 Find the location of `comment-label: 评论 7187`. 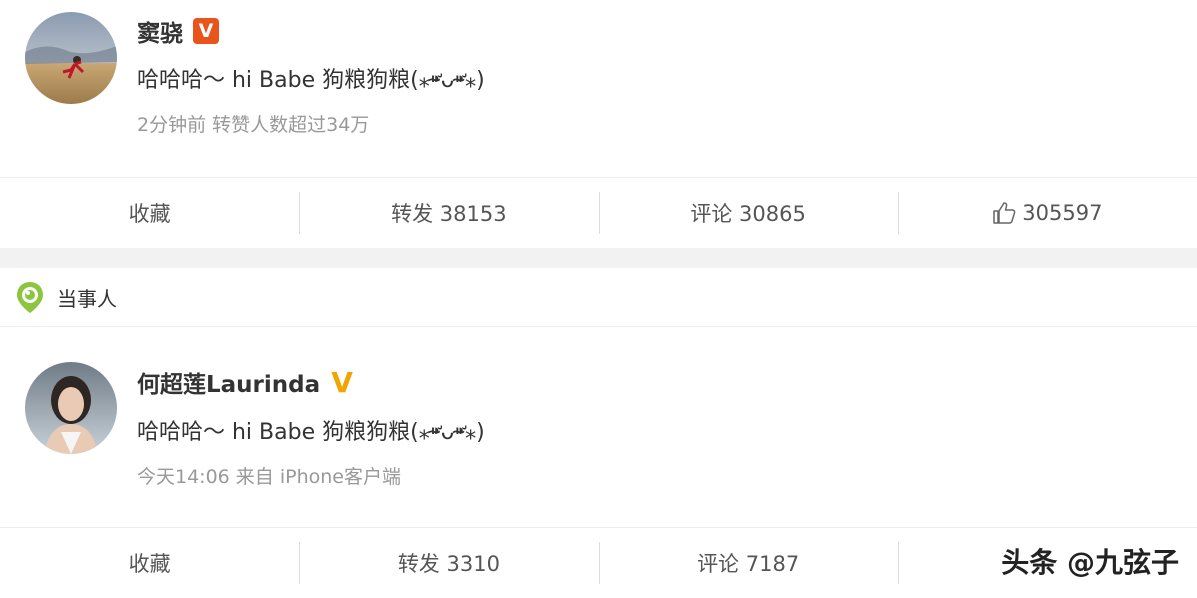

comment-label: 评论 7187 is located at coordinates (748, 564).